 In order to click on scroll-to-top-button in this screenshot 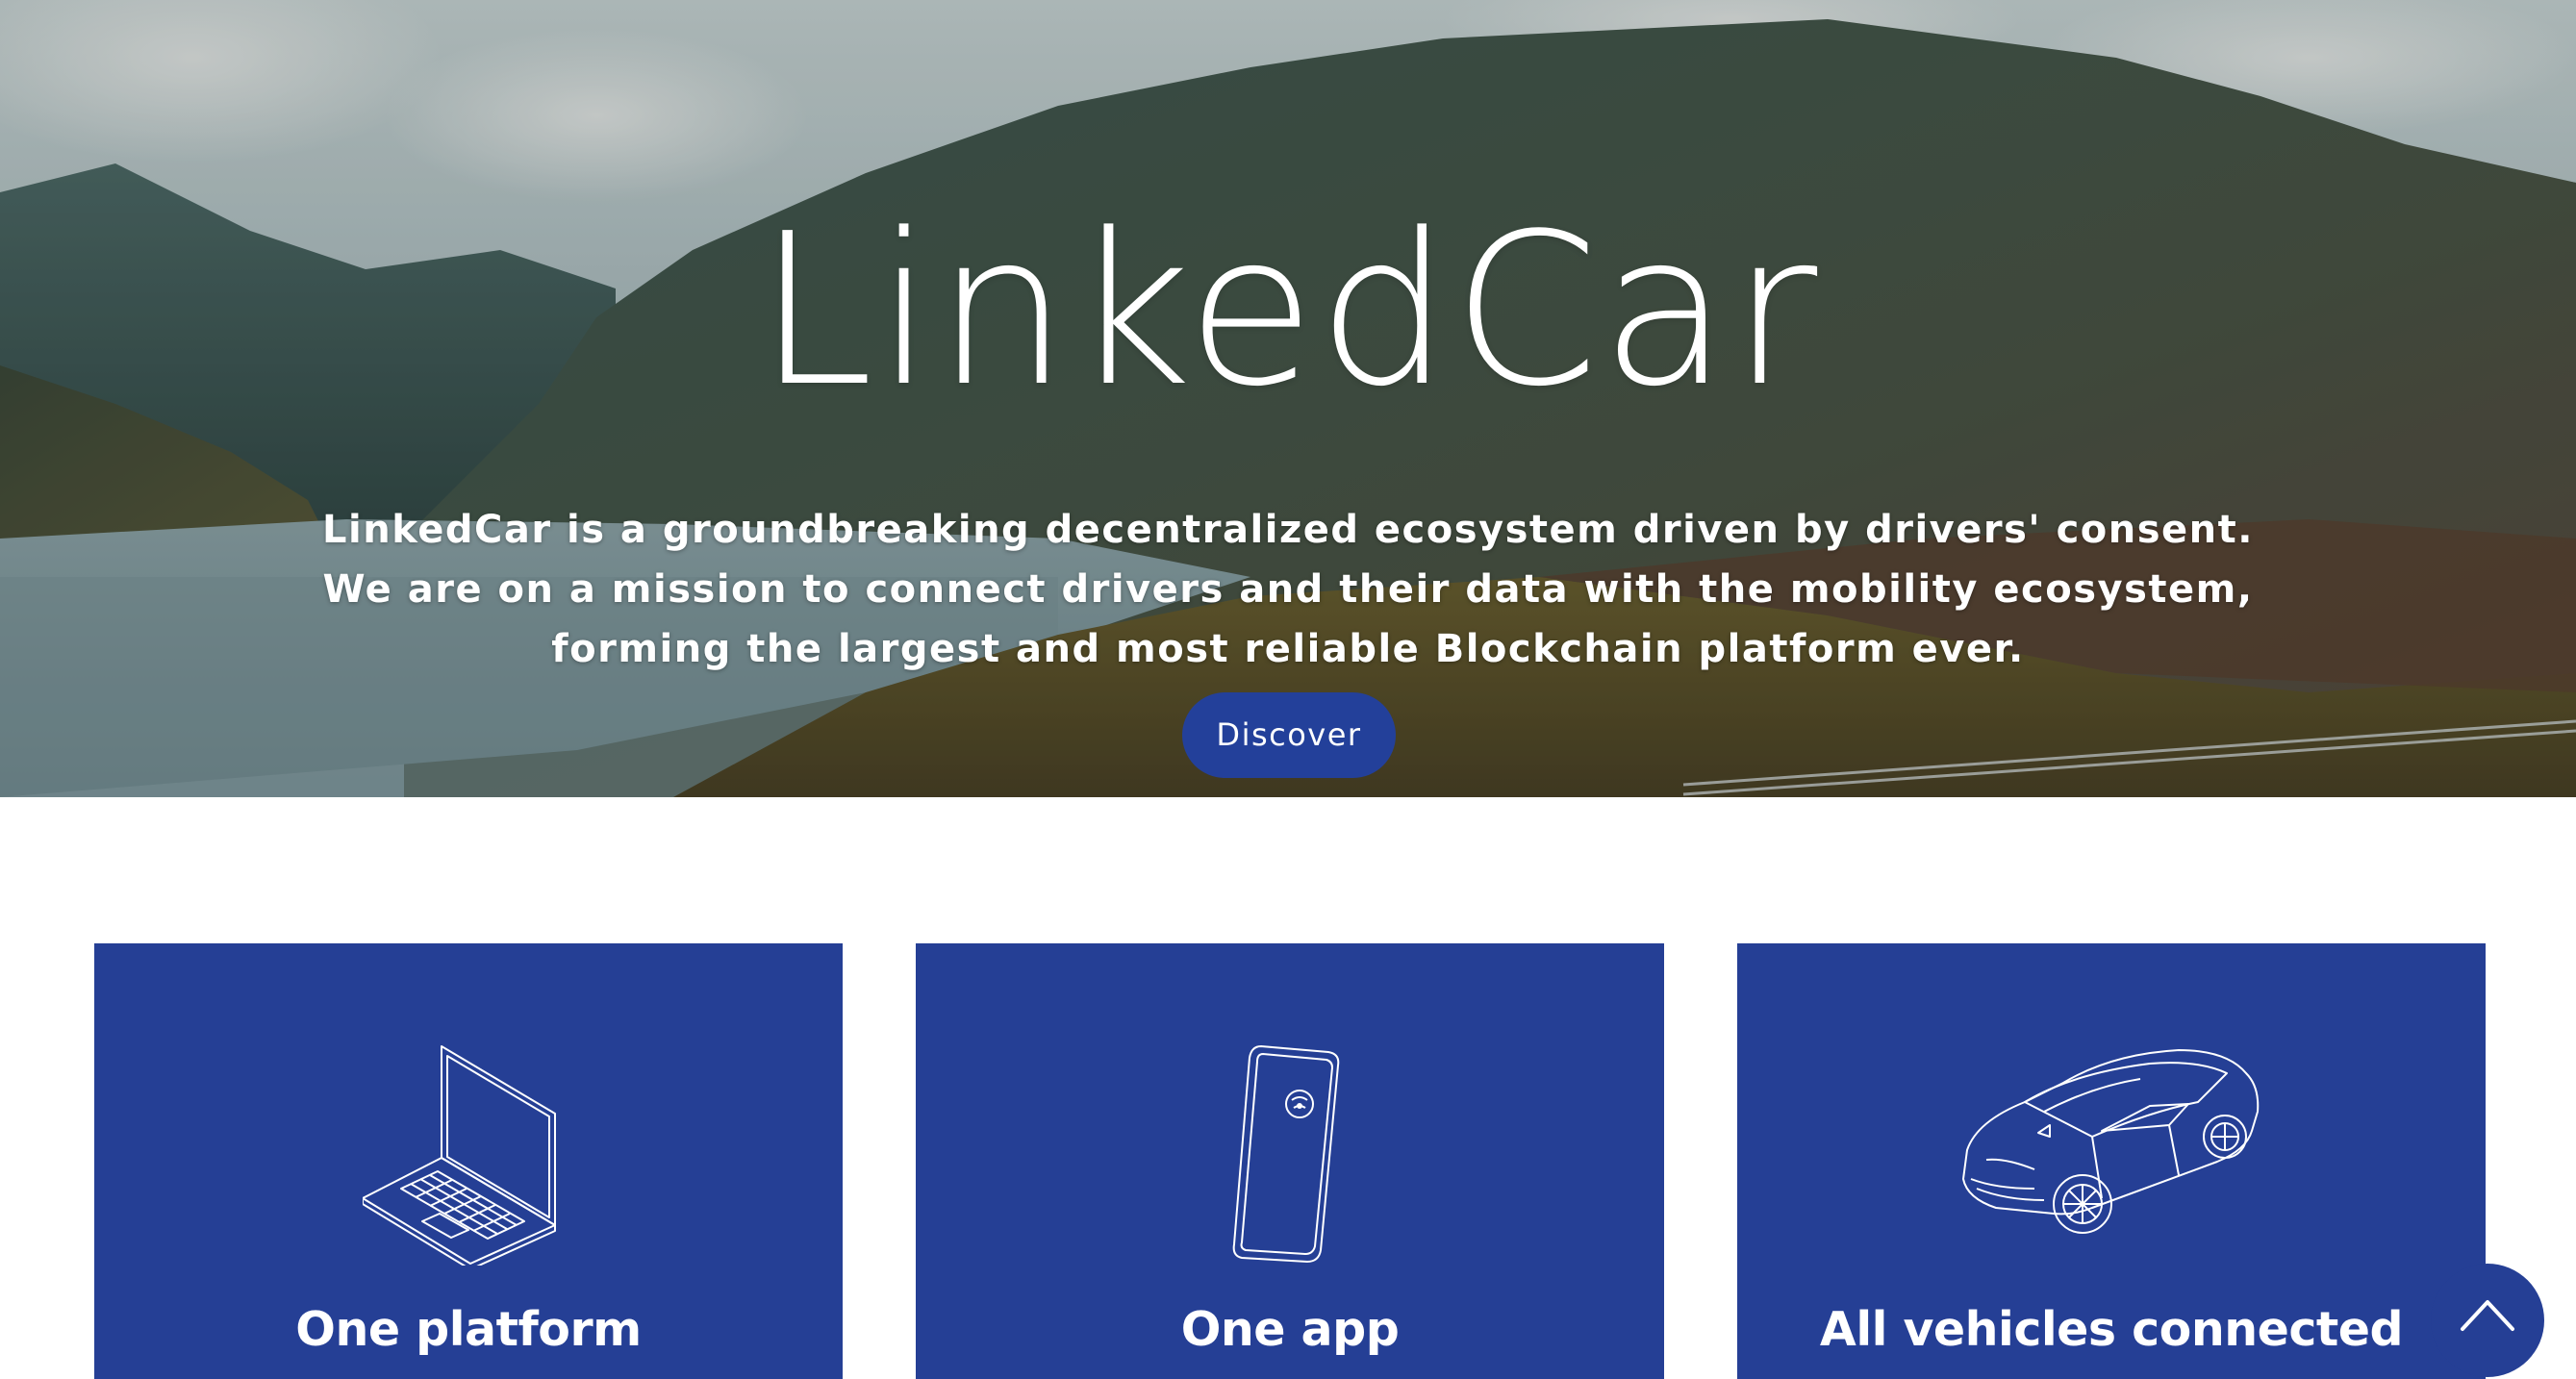, I will do `click(2487, 1320)`.